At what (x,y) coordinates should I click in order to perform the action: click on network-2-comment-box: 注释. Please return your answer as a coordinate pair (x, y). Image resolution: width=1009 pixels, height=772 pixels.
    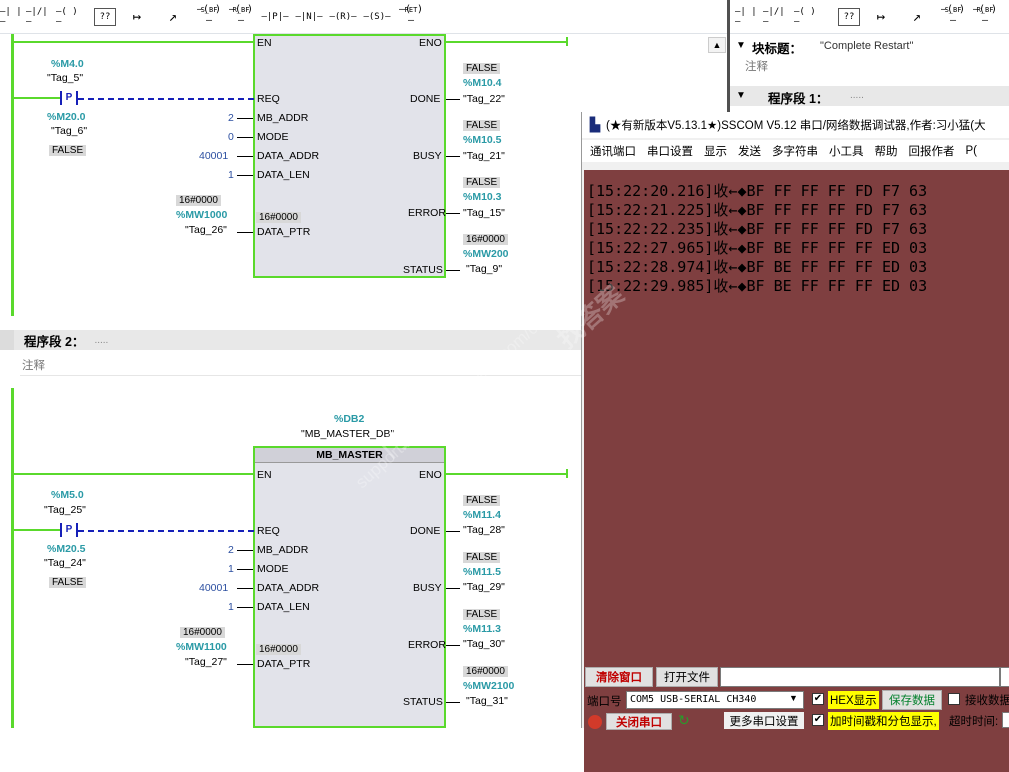
    Looking at the image, I should click on (300, 364).